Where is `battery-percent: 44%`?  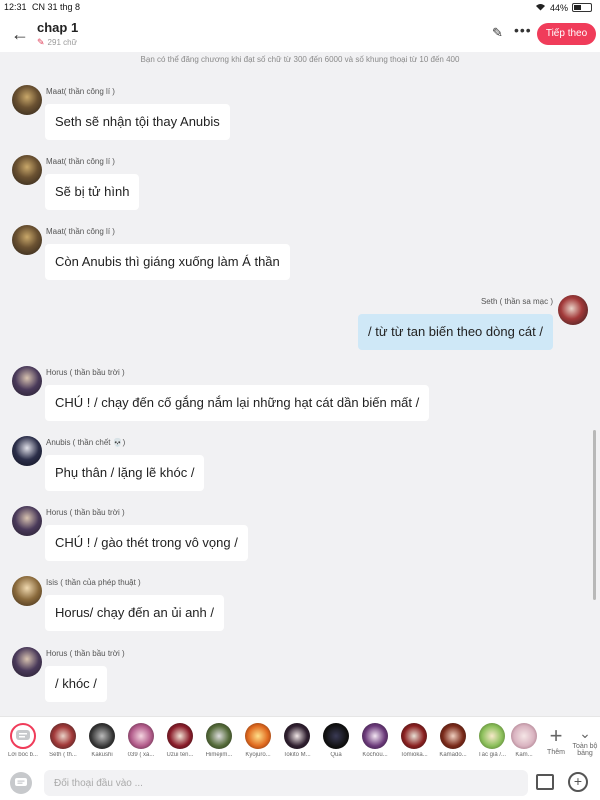 battery-percent: 44% is located at coordinates (558, 7).